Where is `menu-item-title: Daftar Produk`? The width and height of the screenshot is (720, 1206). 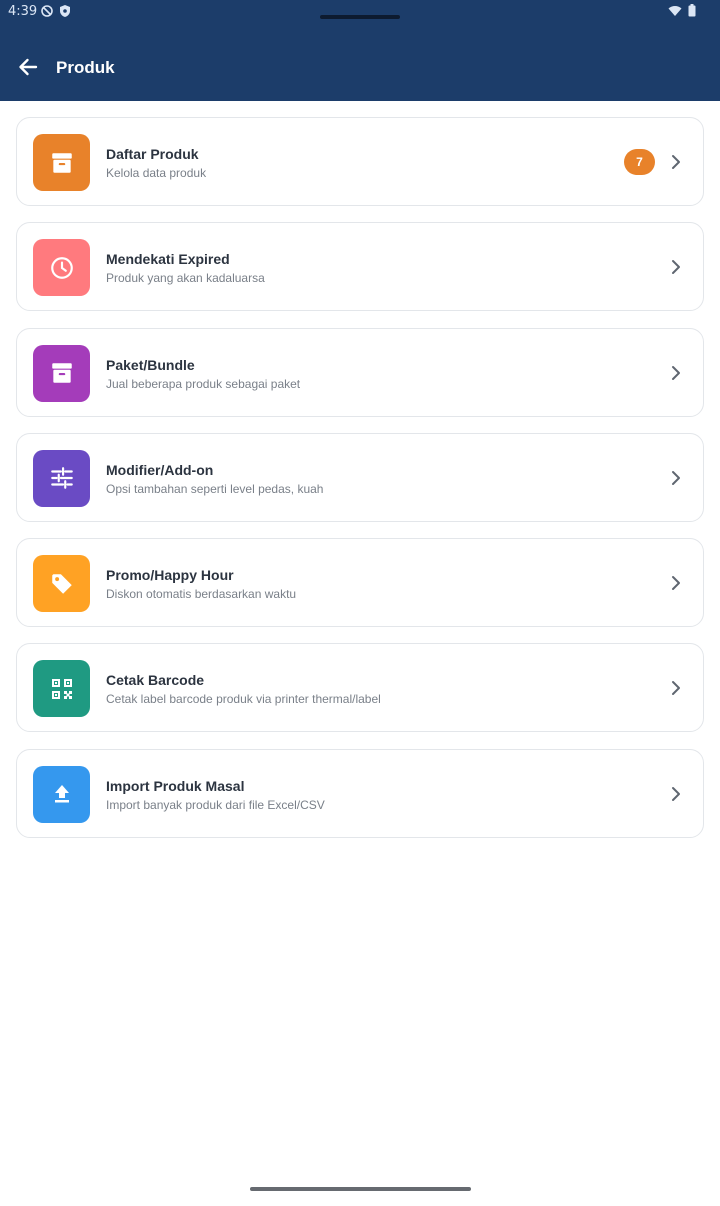 menu-item-title: Daftar Produk is located at coordinates (152, 154).